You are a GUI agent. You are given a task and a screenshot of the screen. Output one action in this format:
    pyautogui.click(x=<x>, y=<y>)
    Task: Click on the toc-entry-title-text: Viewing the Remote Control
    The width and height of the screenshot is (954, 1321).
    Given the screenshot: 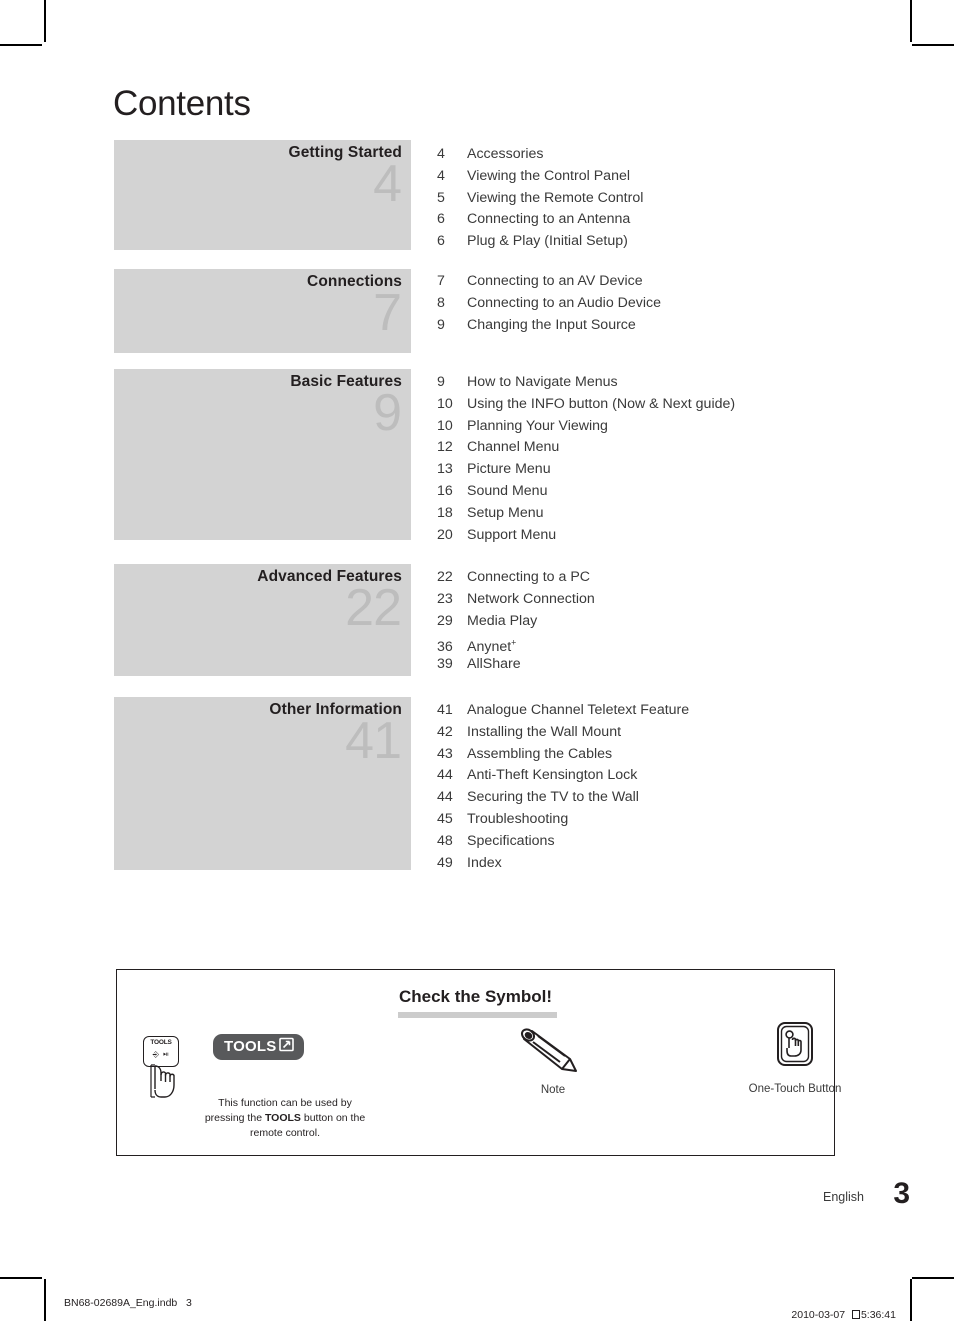 What is the action you would take?
    pyautogui.click(x=555, y=197)
    